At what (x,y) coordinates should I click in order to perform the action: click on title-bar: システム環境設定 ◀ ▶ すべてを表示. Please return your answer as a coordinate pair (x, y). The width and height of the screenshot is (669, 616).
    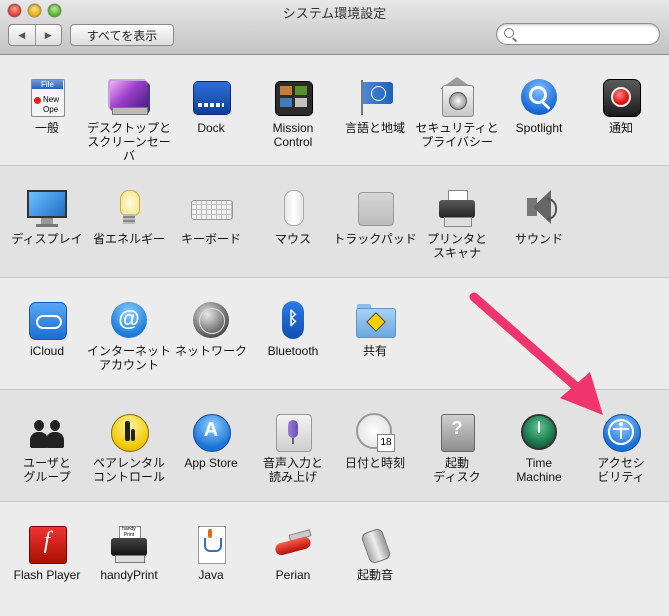
    Looking at the image, I should click on (334, 27).